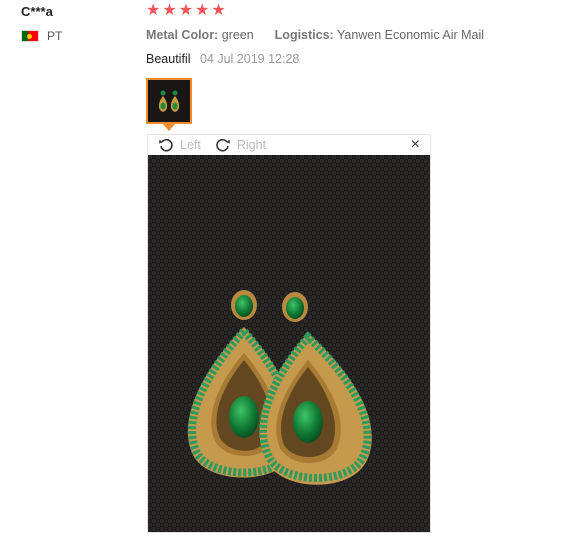  Describe the element at coordinates (223, 145) in the screenshot. I see `rotate-right-icon` at that location.